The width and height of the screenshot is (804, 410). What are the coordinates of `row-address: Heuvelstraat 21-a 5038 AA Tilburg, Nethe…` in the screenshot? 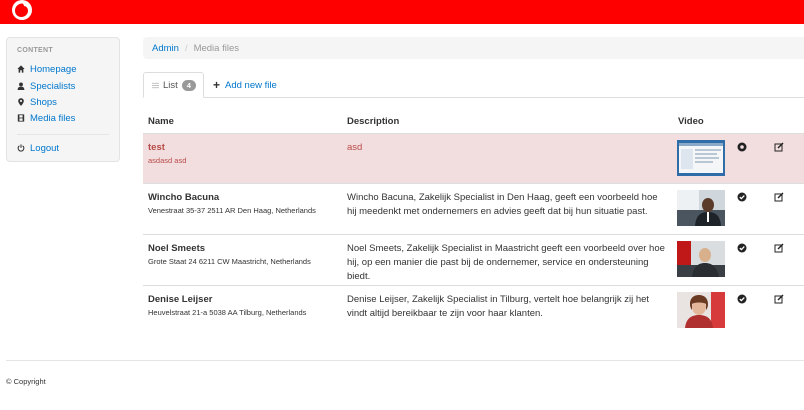 It's located at (227, 312).